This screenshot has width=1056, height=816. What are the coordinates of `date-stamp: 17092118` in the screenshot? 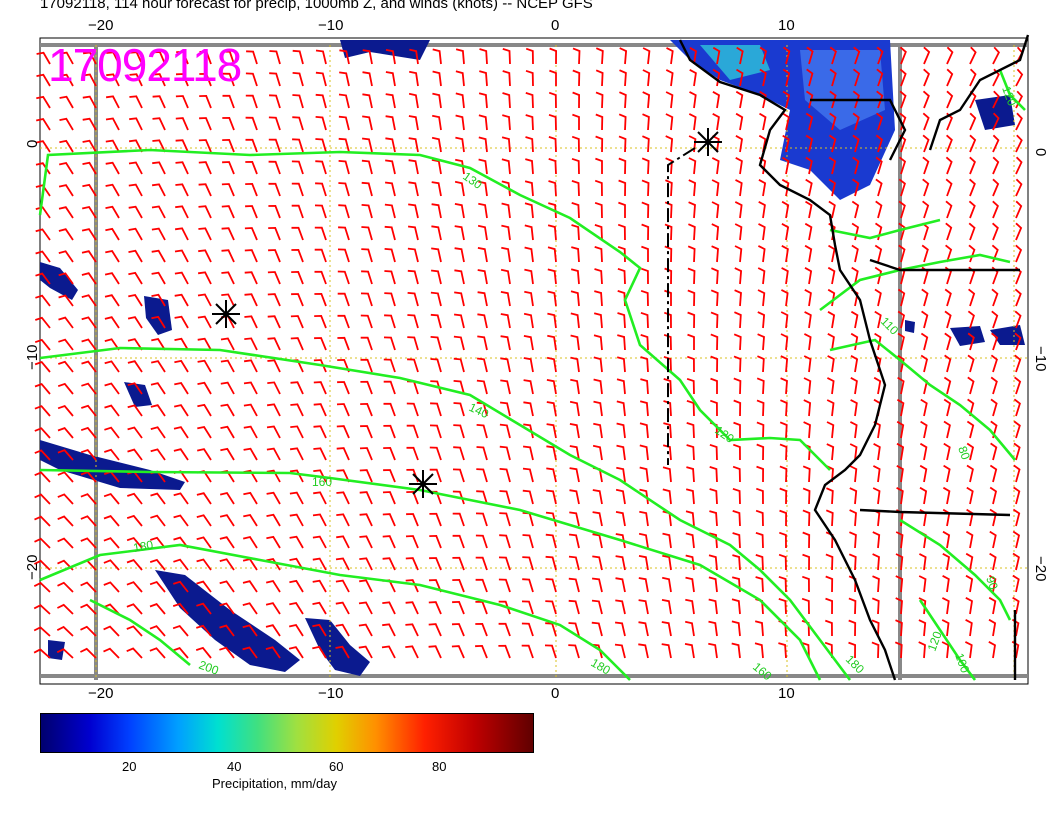 It's located at (145, 65).